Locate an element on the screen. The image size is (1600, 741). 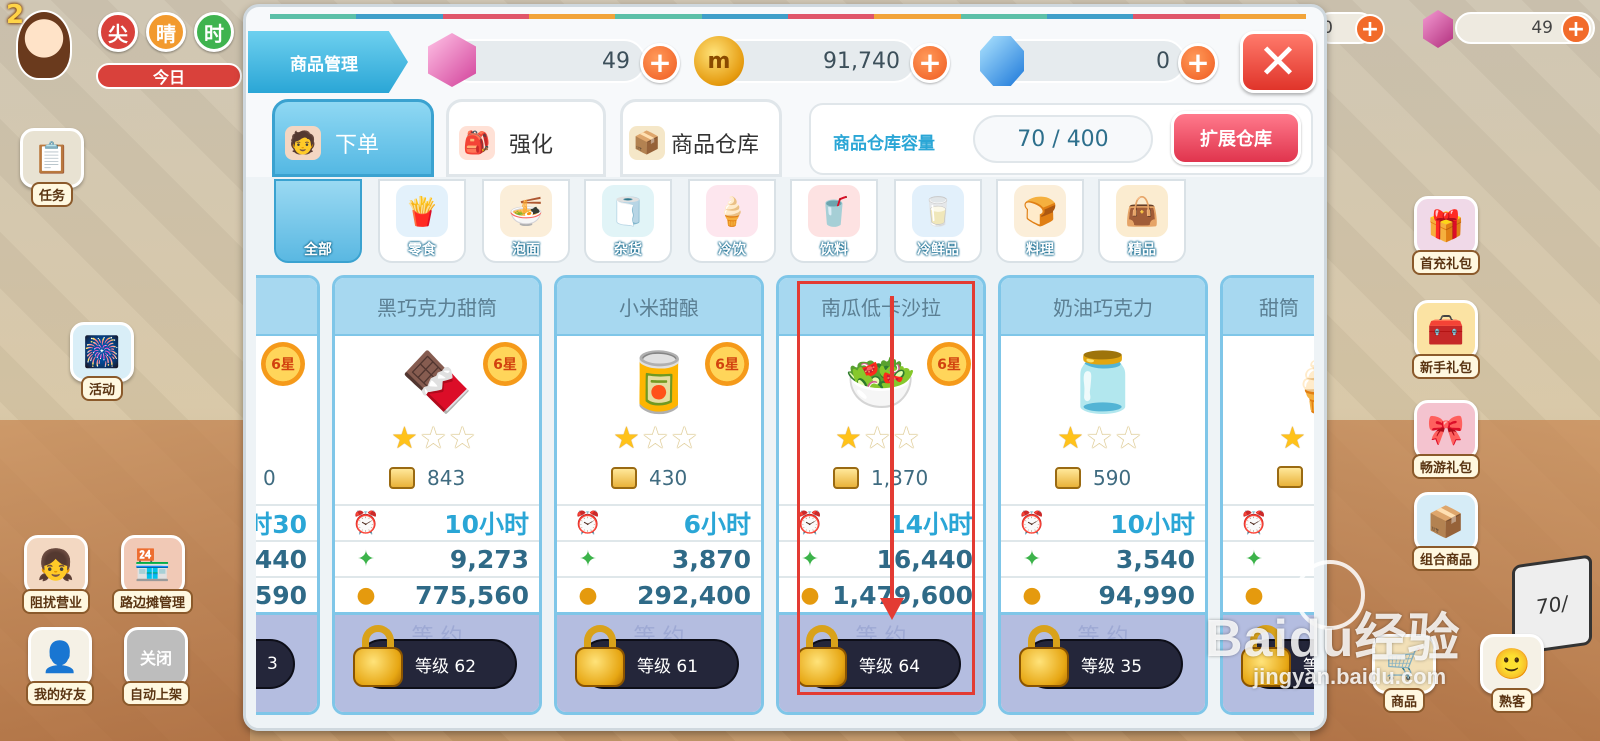
hud-badge-sharp: 尖 is located at coordinates (118, 32).